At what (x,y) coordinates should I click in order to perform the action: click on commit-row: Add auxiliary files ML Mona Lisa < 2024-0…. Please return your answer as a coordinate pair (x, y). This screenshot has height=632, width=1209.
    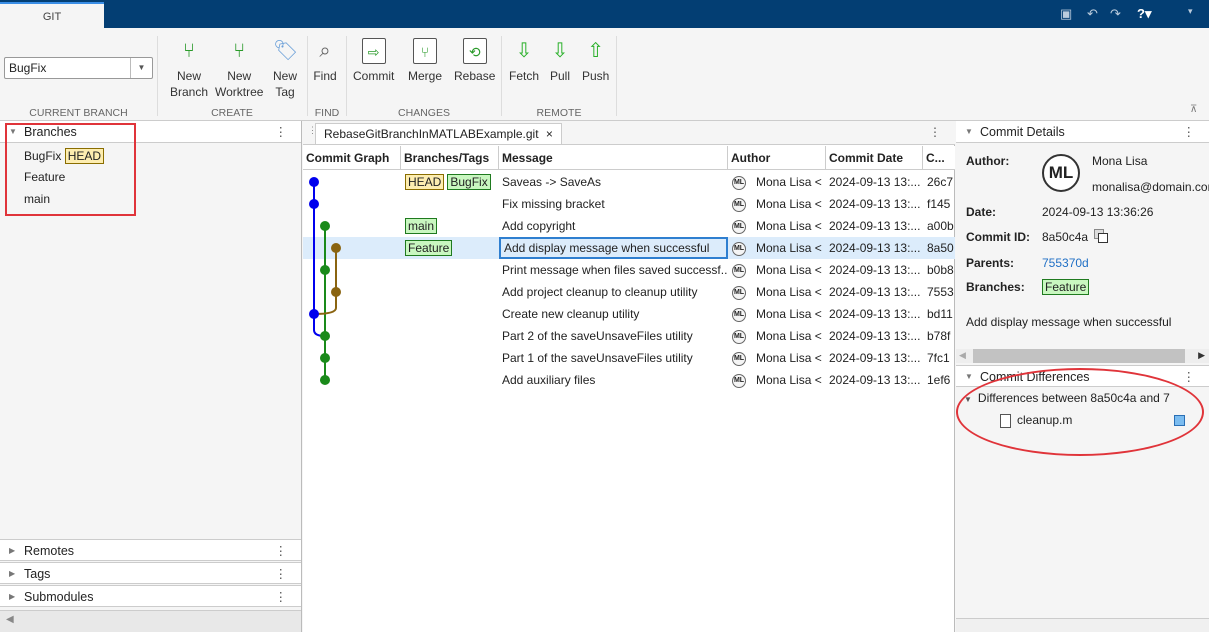
    Looking at the image, I should click on (629, 380).